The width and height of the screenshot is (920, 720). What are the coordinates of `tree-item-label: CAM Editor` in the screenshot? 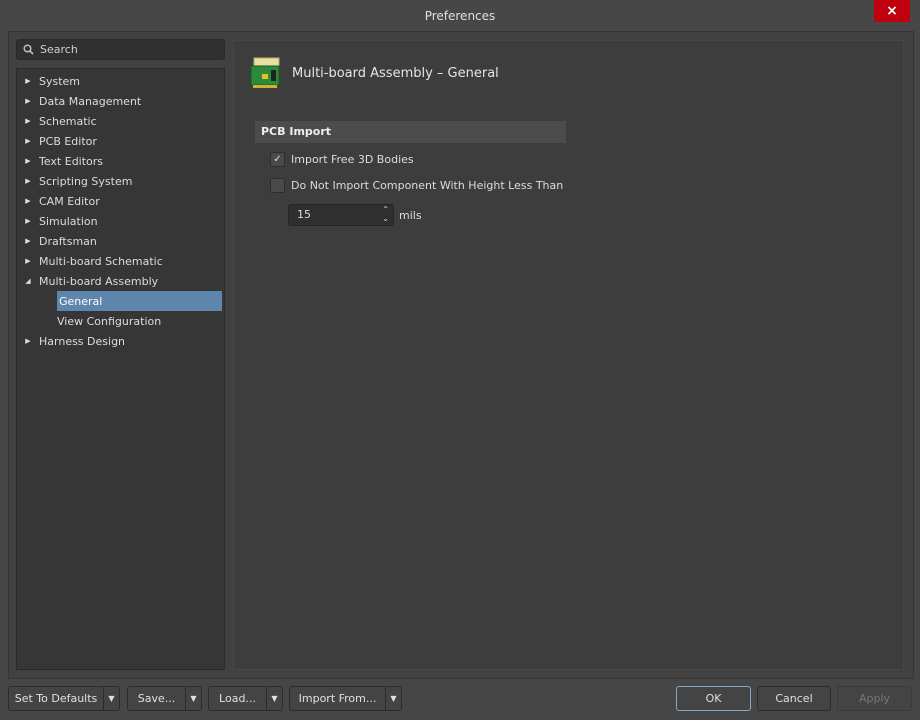 It's located at (69, 201).